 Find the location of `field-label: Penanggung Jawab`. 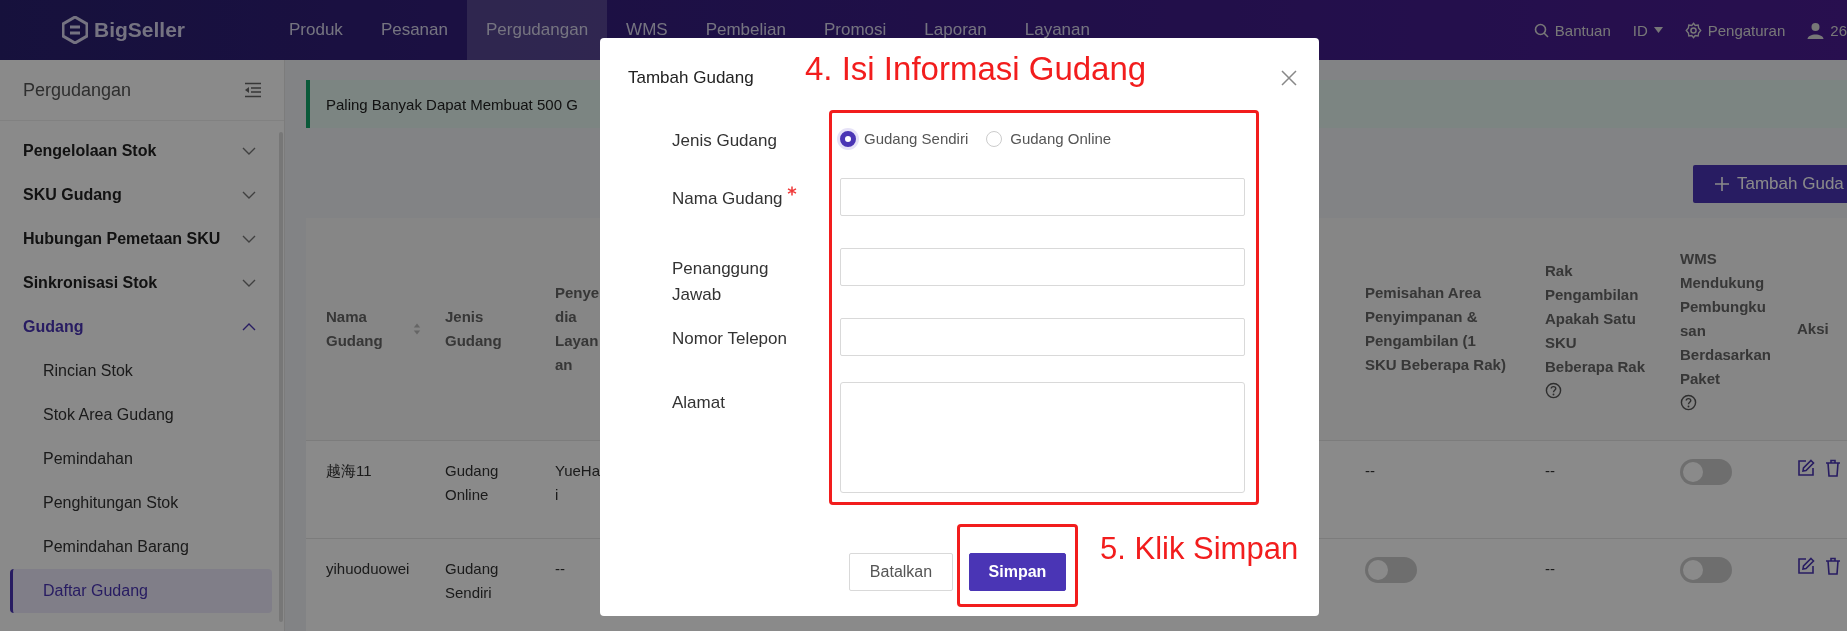

field-label: Penanggung Jawab is located at coordinates (721, 282).